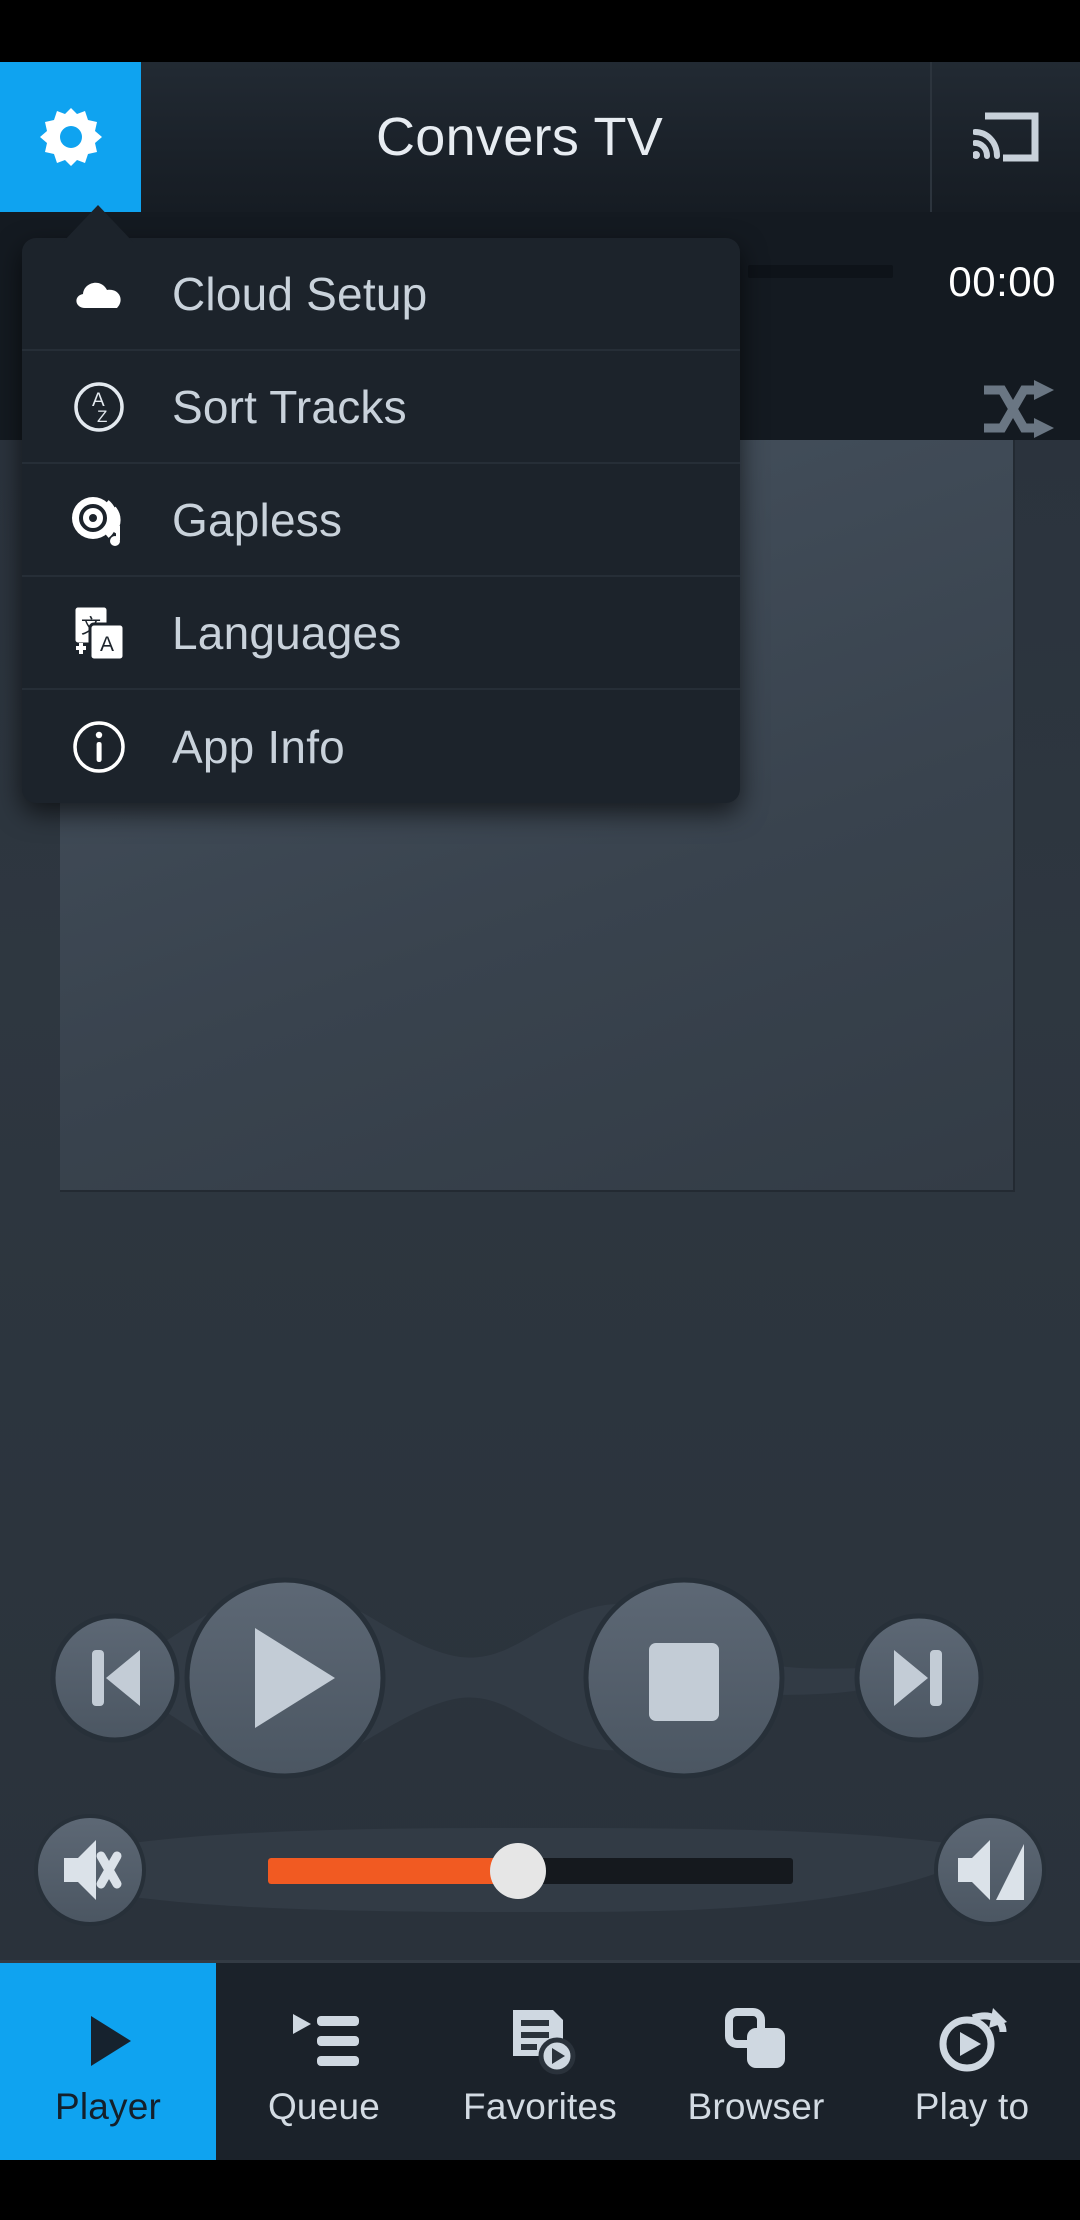 The height and width of the screenshot is (2220, 1080). I want to click on settings-button, so click(70, 137).